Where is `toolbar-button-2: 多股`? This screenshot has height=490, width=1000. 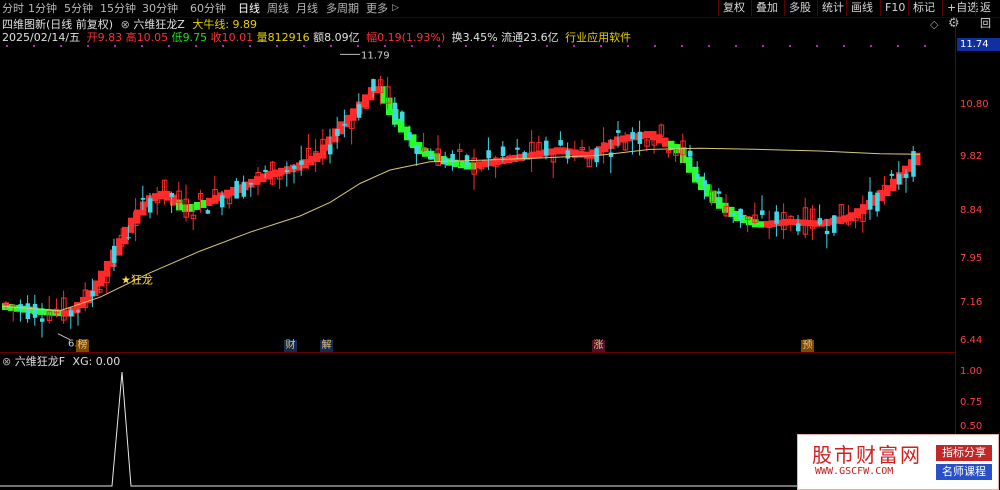 toolbar-button-2: 多股 is located at coordinates (799, 8).